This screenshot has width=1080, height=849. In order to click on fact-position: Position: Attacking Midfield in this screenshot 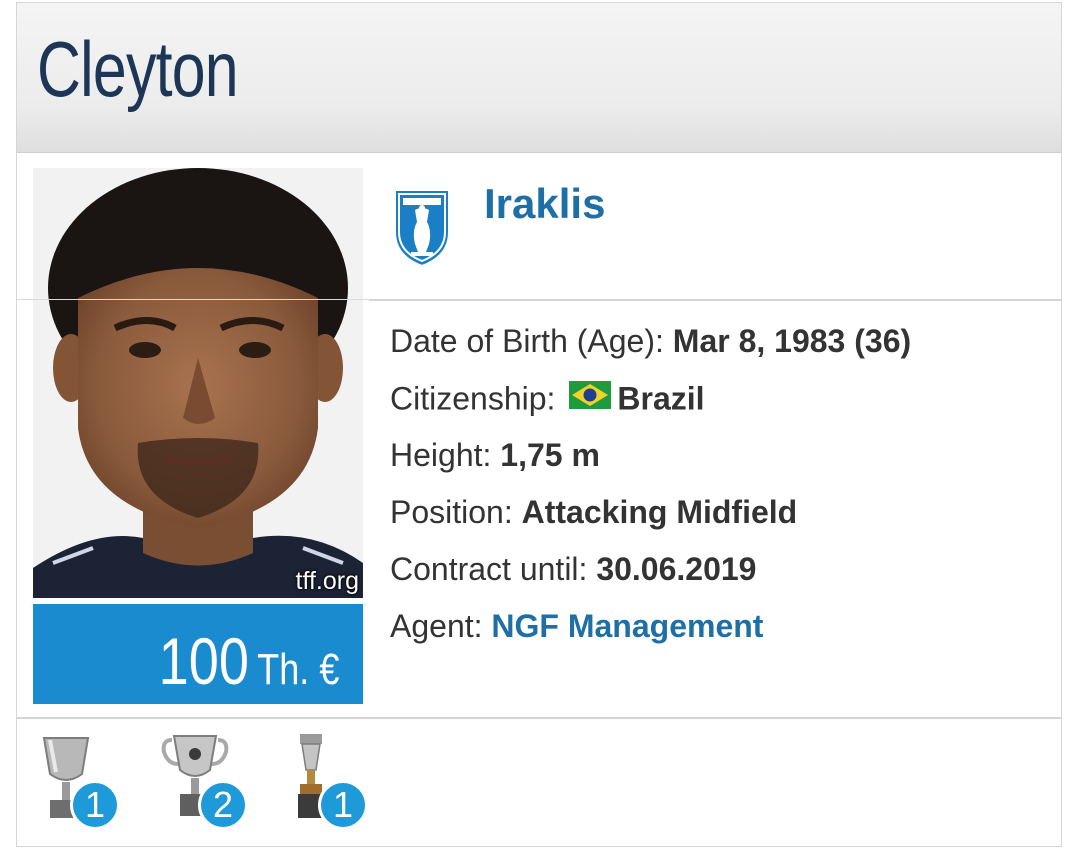, I will do `click(593, 512)`.